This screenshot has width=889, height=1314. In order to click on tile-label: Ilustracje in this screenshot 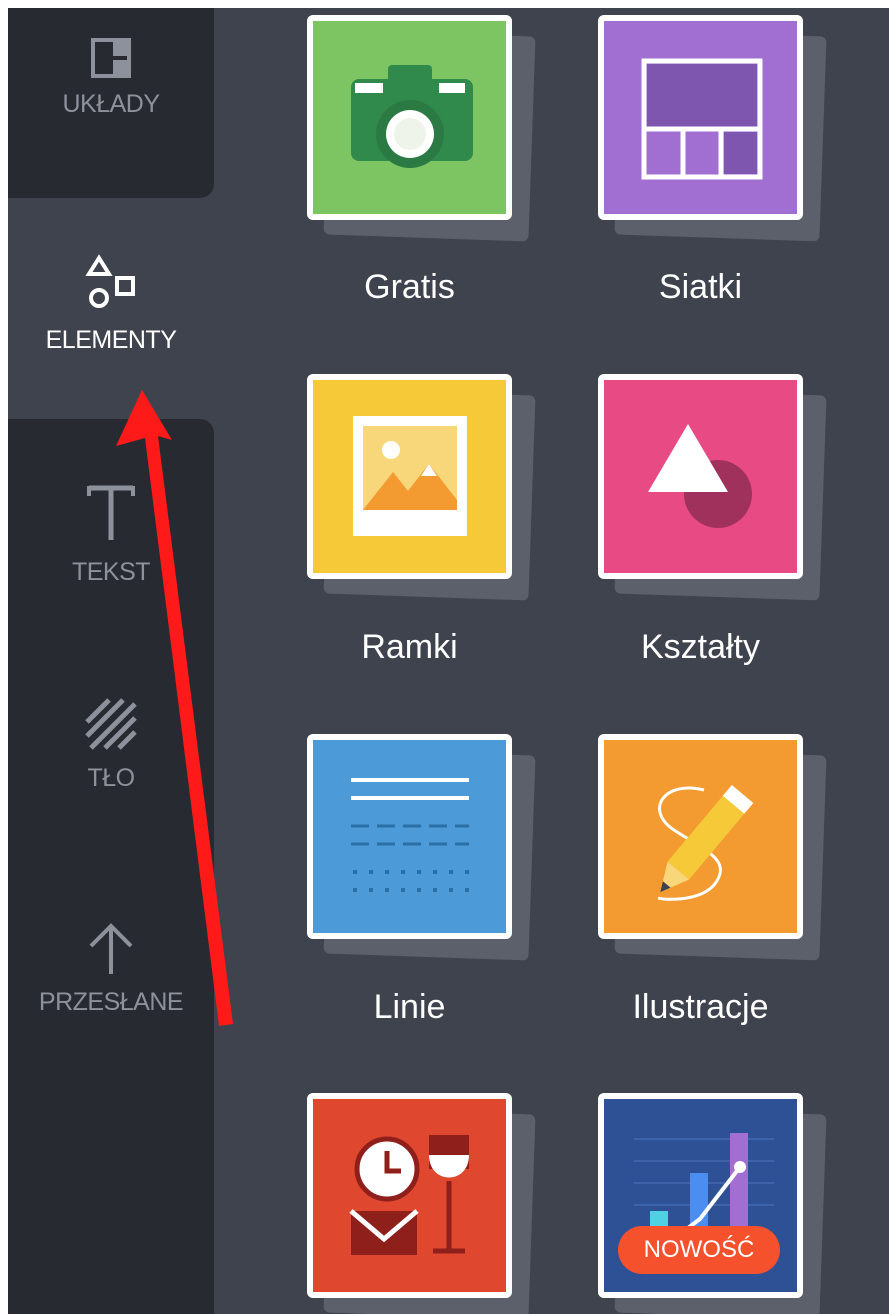, I will do `click(700, 1007)`.